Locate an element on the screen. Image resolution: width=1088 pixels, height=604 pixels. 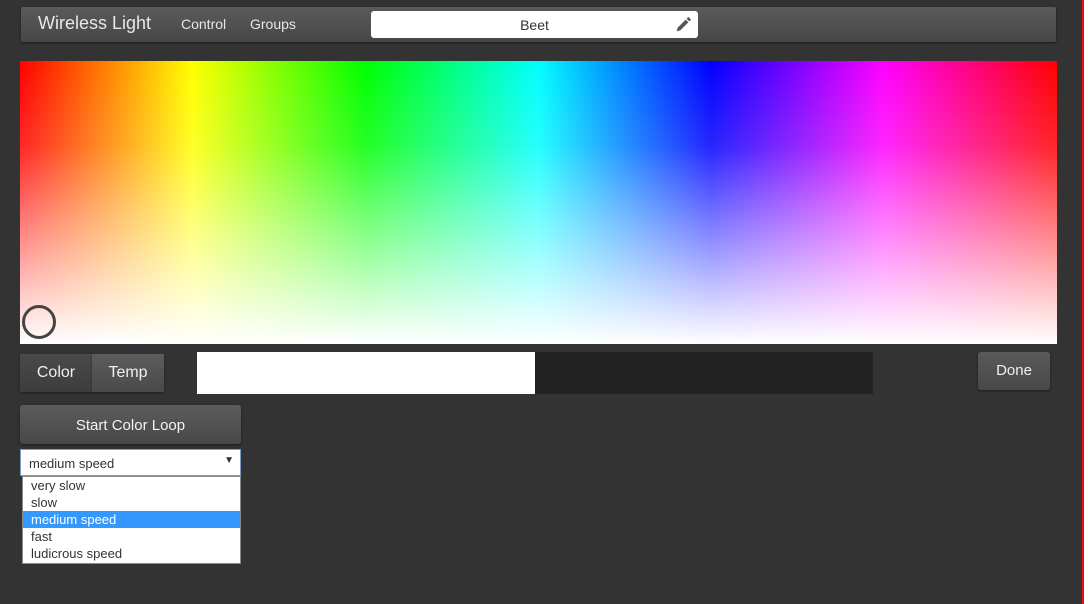
loop-speed-value: medium speed is located at coordinates (72, 463).